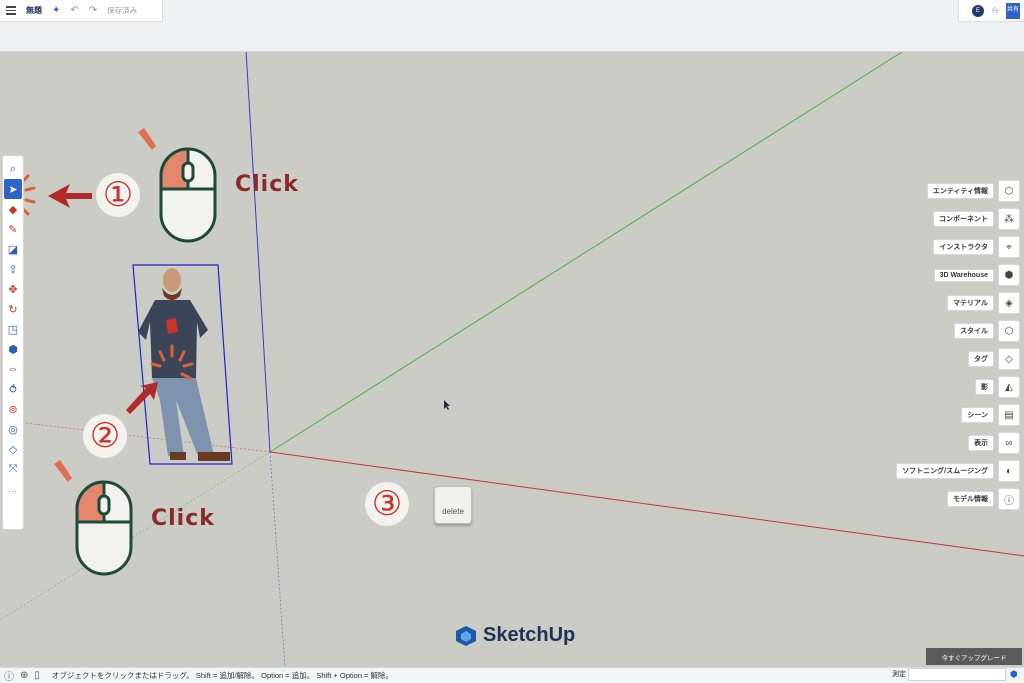  I want to click on rotate-icon: ↻, so click(13, 309).